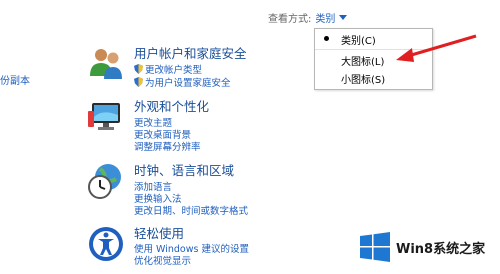 This screenshot has height=274, width=500. What do you see at coordinates (326, 38) in the screenshot?
I see `selected-bullet-icon` at bounding box center [326, 38].